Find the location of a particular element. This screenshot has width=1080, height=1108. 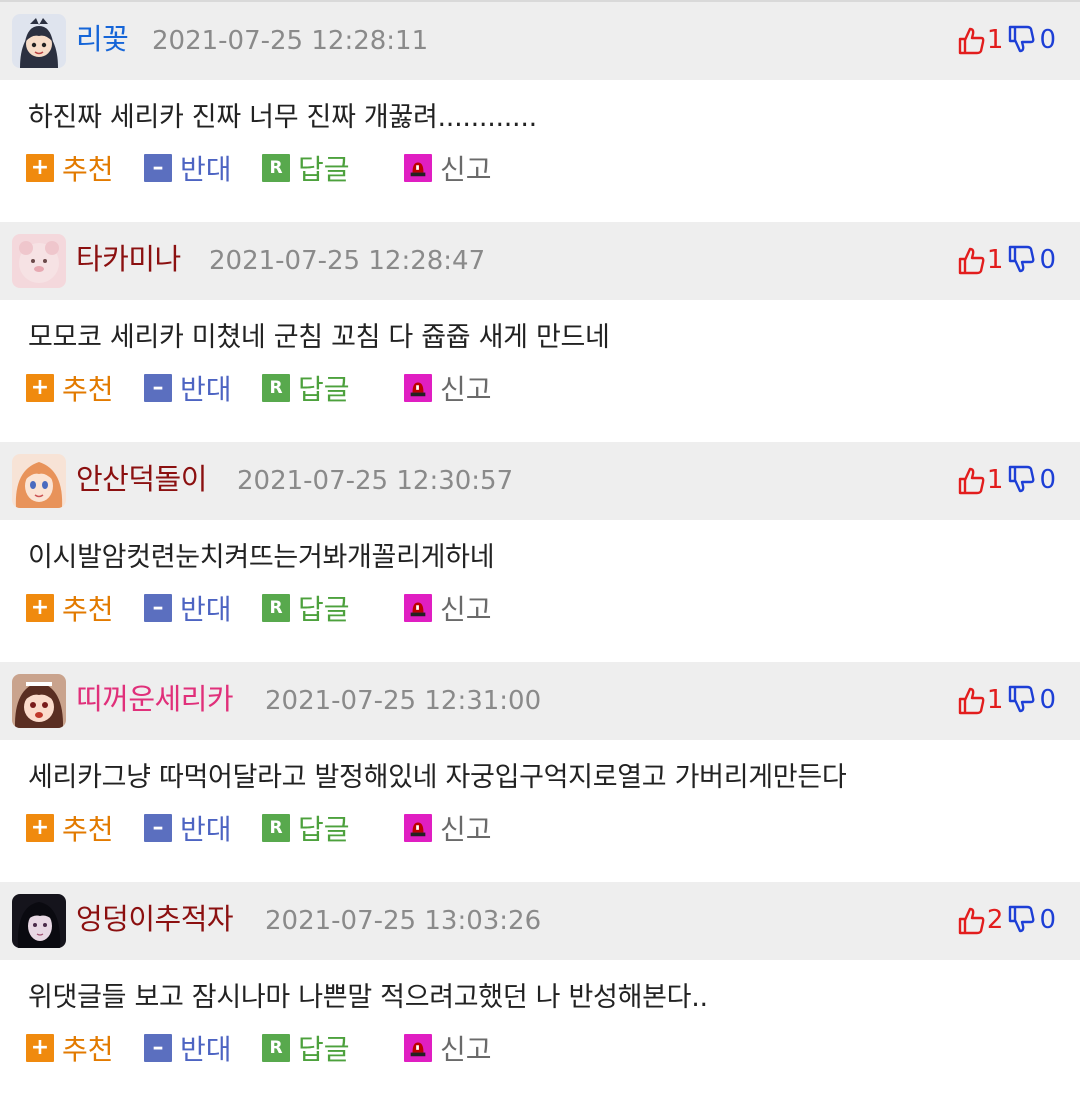

author-name: 타카미나 is located at coordinates (128, 259).